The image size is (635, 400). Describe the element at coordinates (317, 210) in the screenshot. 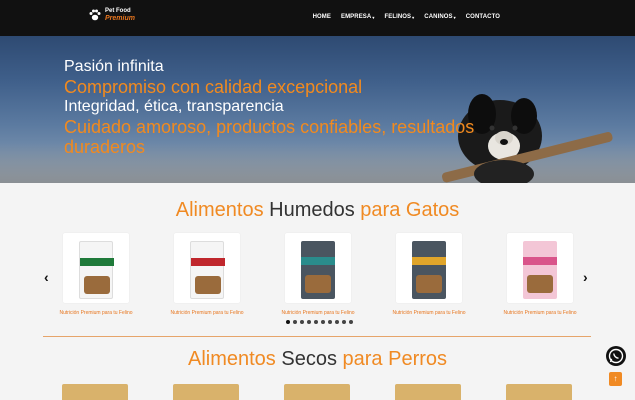

I see `section-title-gatos: Alimentos Humedos para Gatos` at that location.